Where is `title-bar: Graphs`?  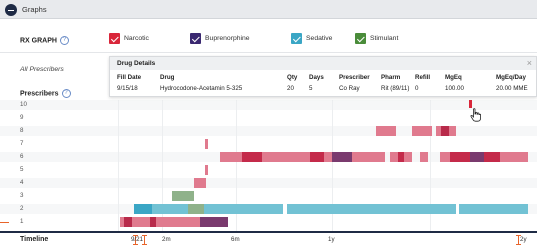
title-bar: Graphs is located at coordinates (268, 9).